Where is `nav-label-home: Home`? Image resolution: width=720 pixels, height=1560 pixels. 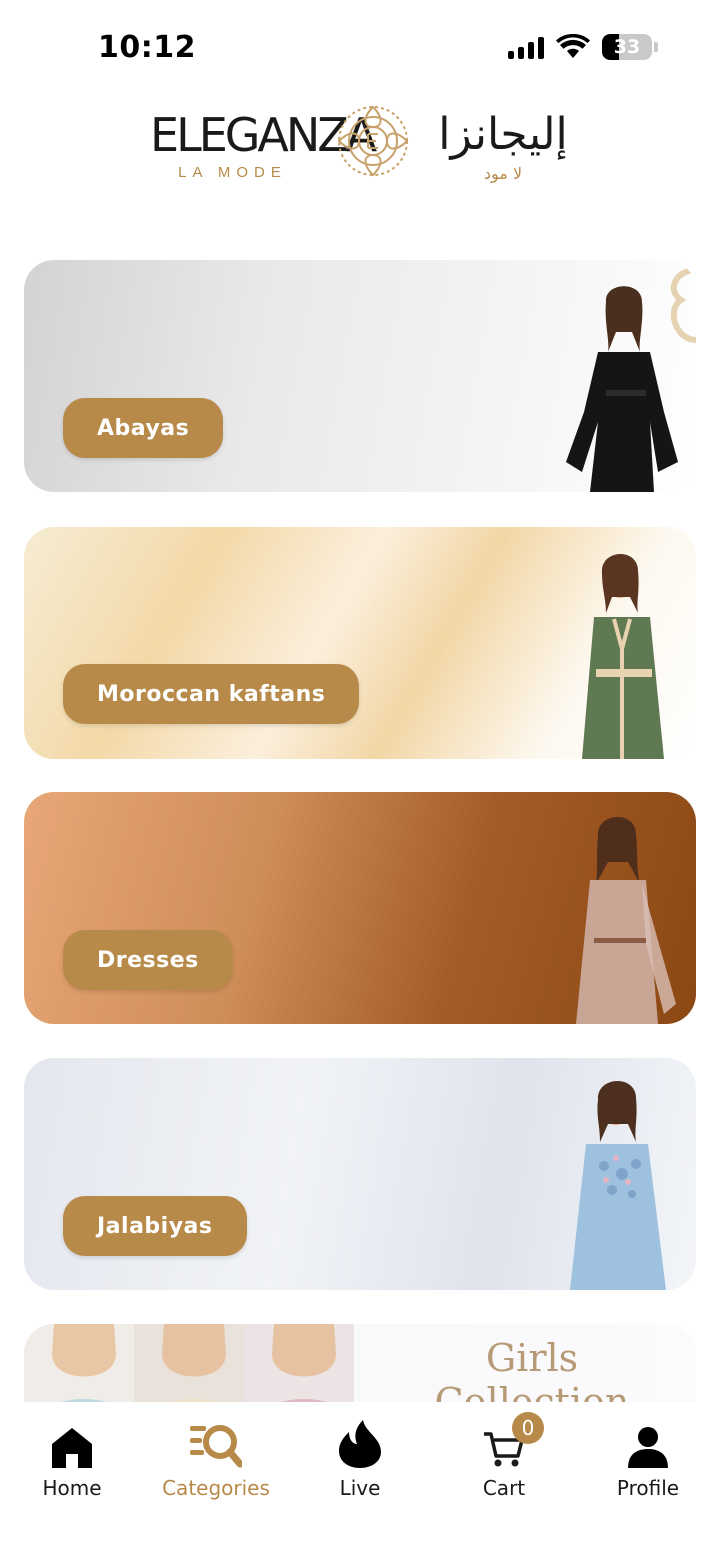
nav-label-home: Home is located at coordinates (72, 1488).